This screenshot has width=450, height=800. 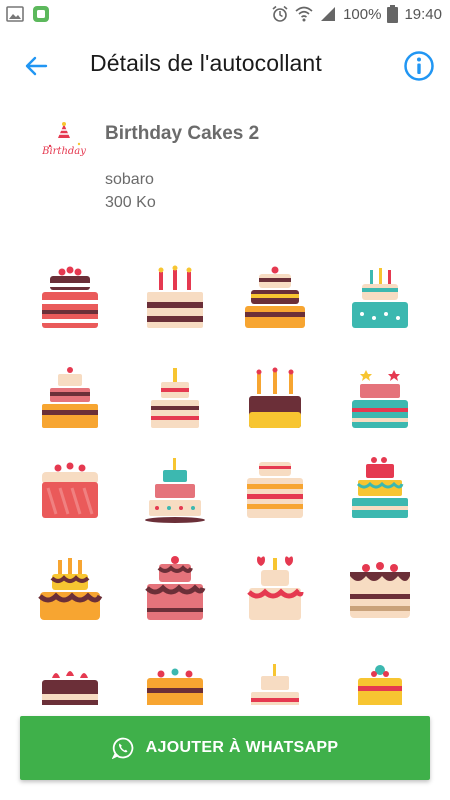 I want to click on signal-icon, so click(x=328, y=14).